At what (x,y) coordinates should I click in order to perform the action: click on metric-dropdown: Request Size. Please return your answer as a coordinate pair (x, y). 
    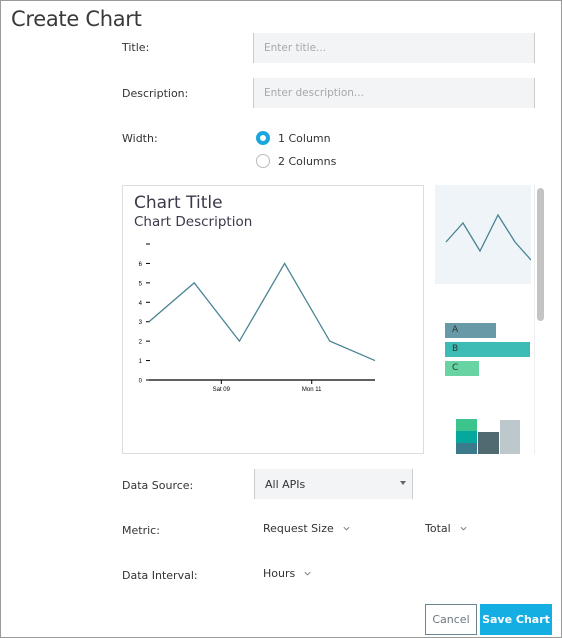
    Looking at the image, I should click on (307, 528).